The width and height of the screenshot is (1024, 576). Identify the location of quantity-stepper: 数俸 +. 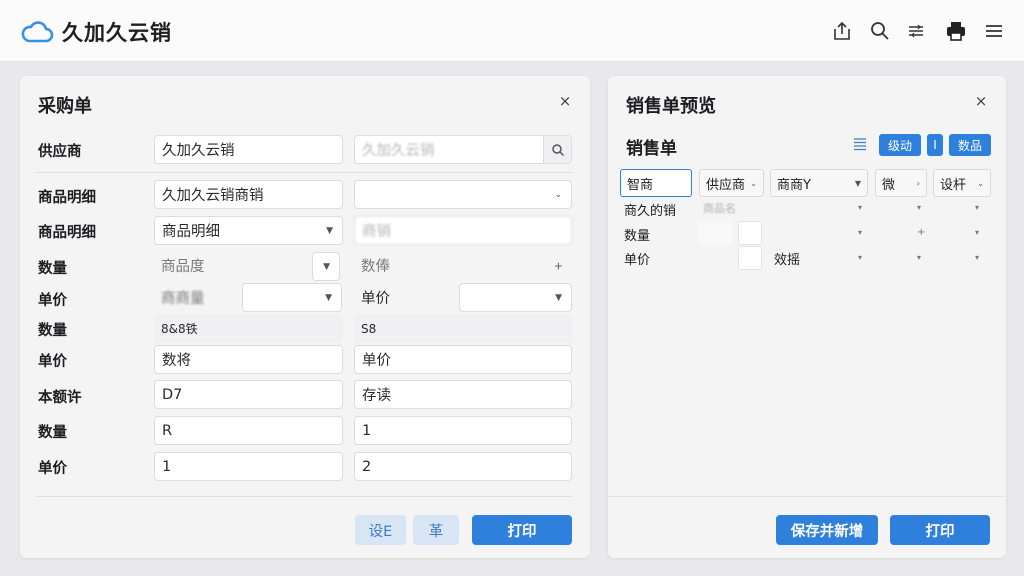
(463, 265).